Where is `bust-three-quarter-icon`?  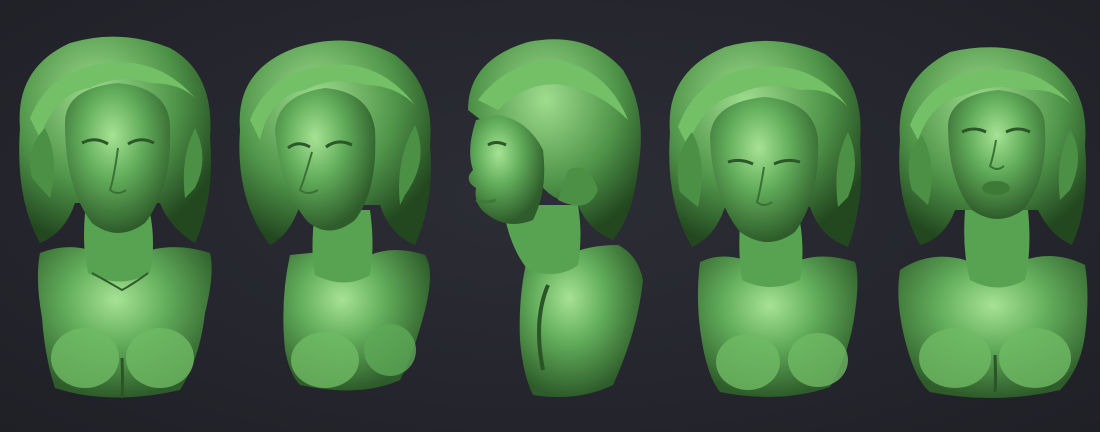
bust-three-quarter-icon is located at coordinates (335, 215).